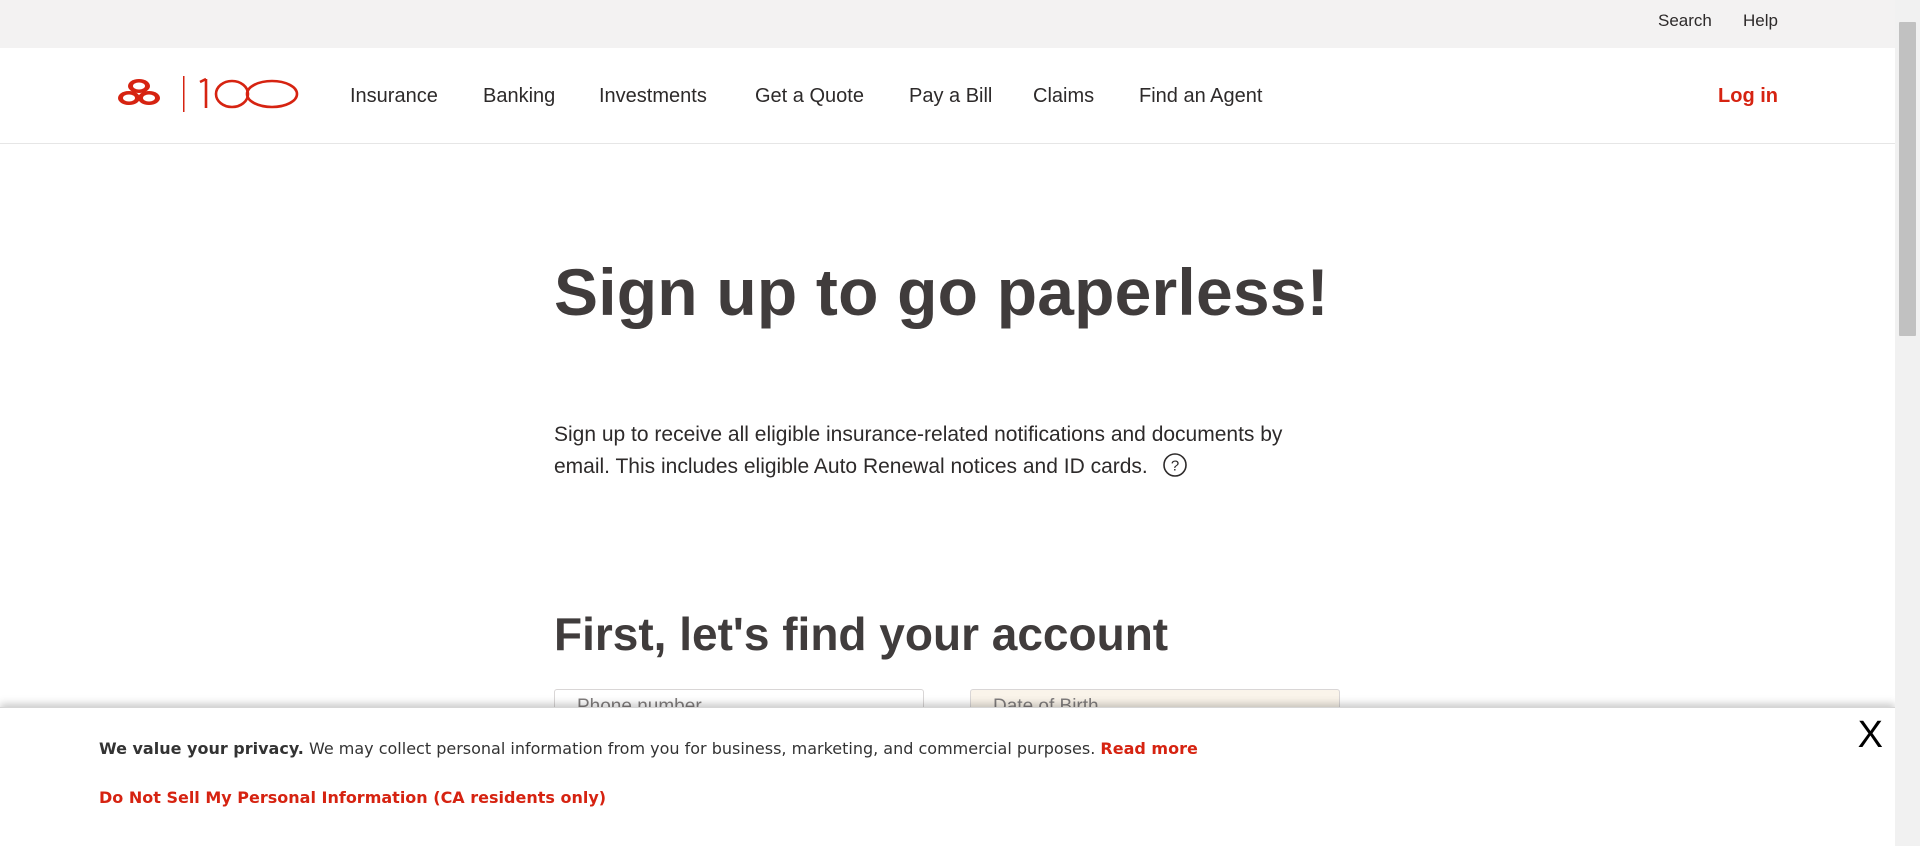 This screenshot has height=846, width=1920. I want to click on nav-insurance: Insurance, so click(394, 96).